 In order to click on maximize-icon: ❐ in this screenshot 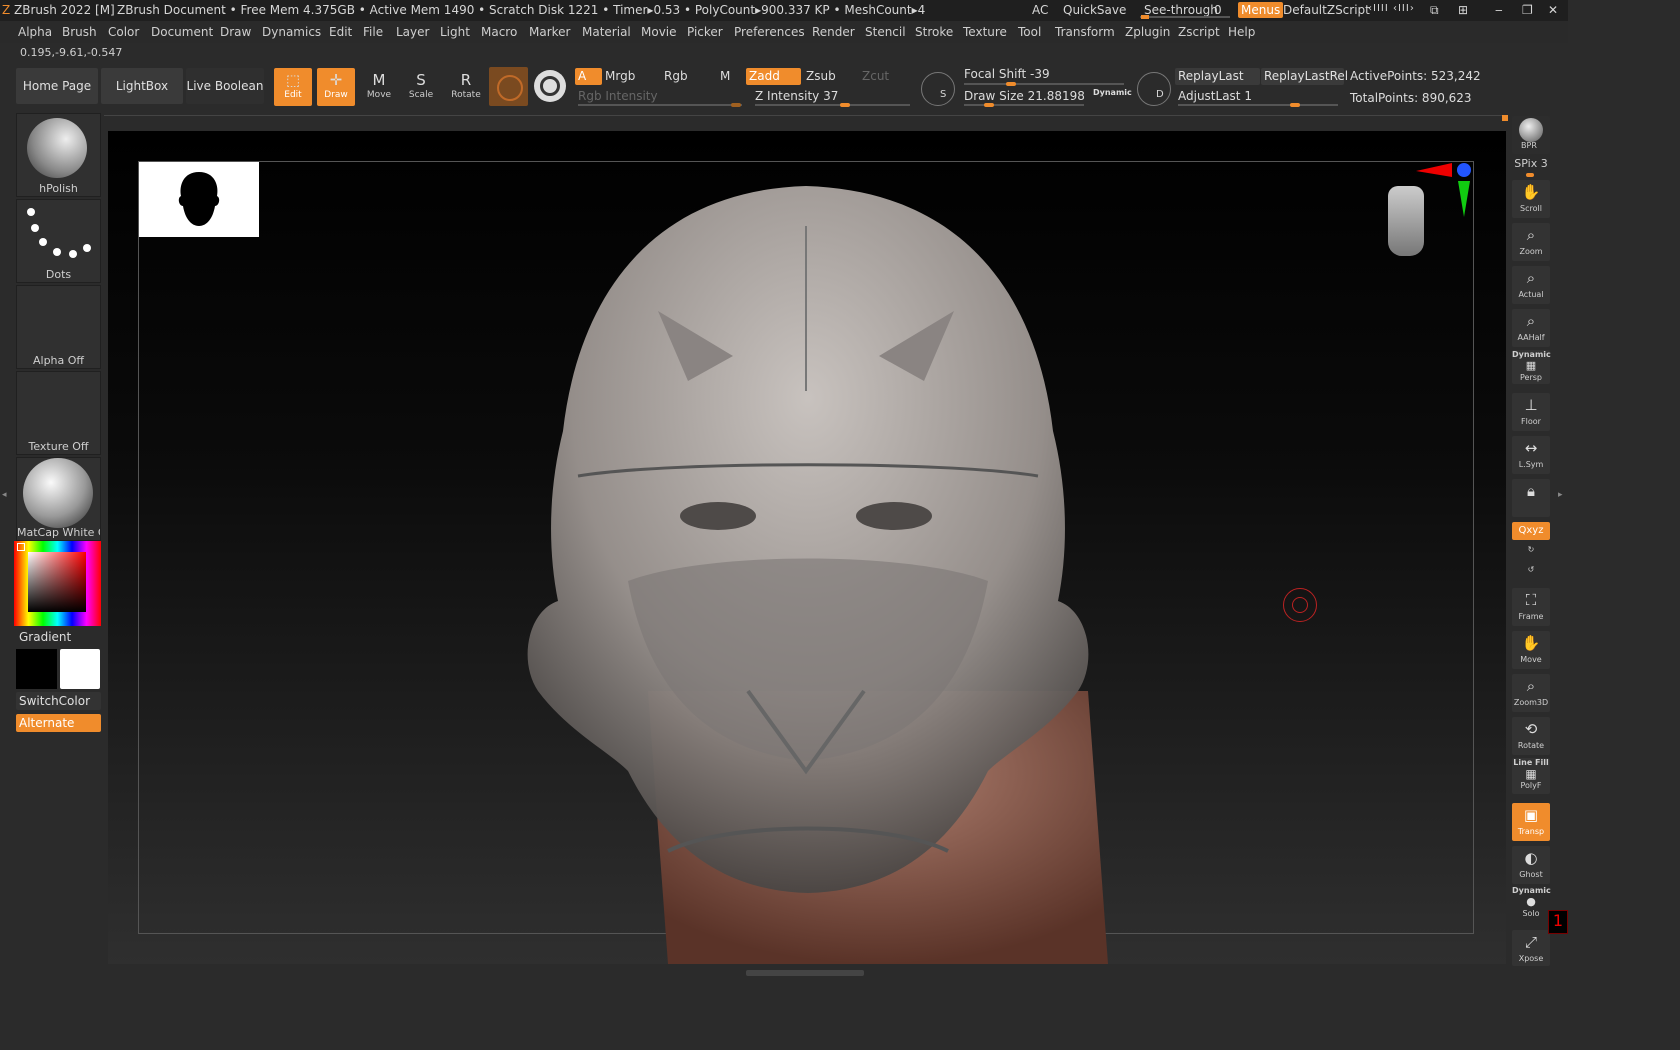, I will do `click(1527, 10)`.